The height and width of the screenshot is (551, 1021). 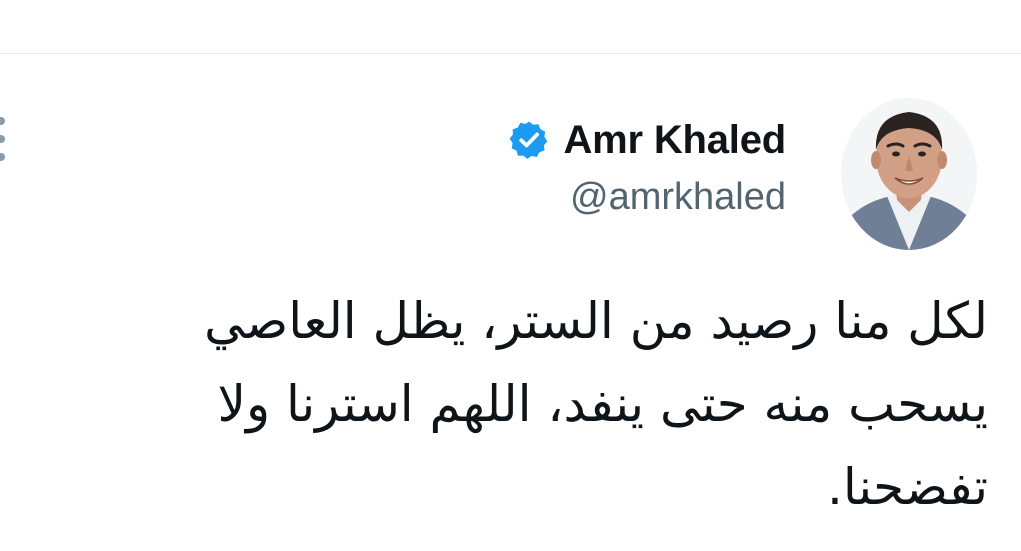 I want to click on tweet-text-line: تفضحنا., so click(x=907, y=487).